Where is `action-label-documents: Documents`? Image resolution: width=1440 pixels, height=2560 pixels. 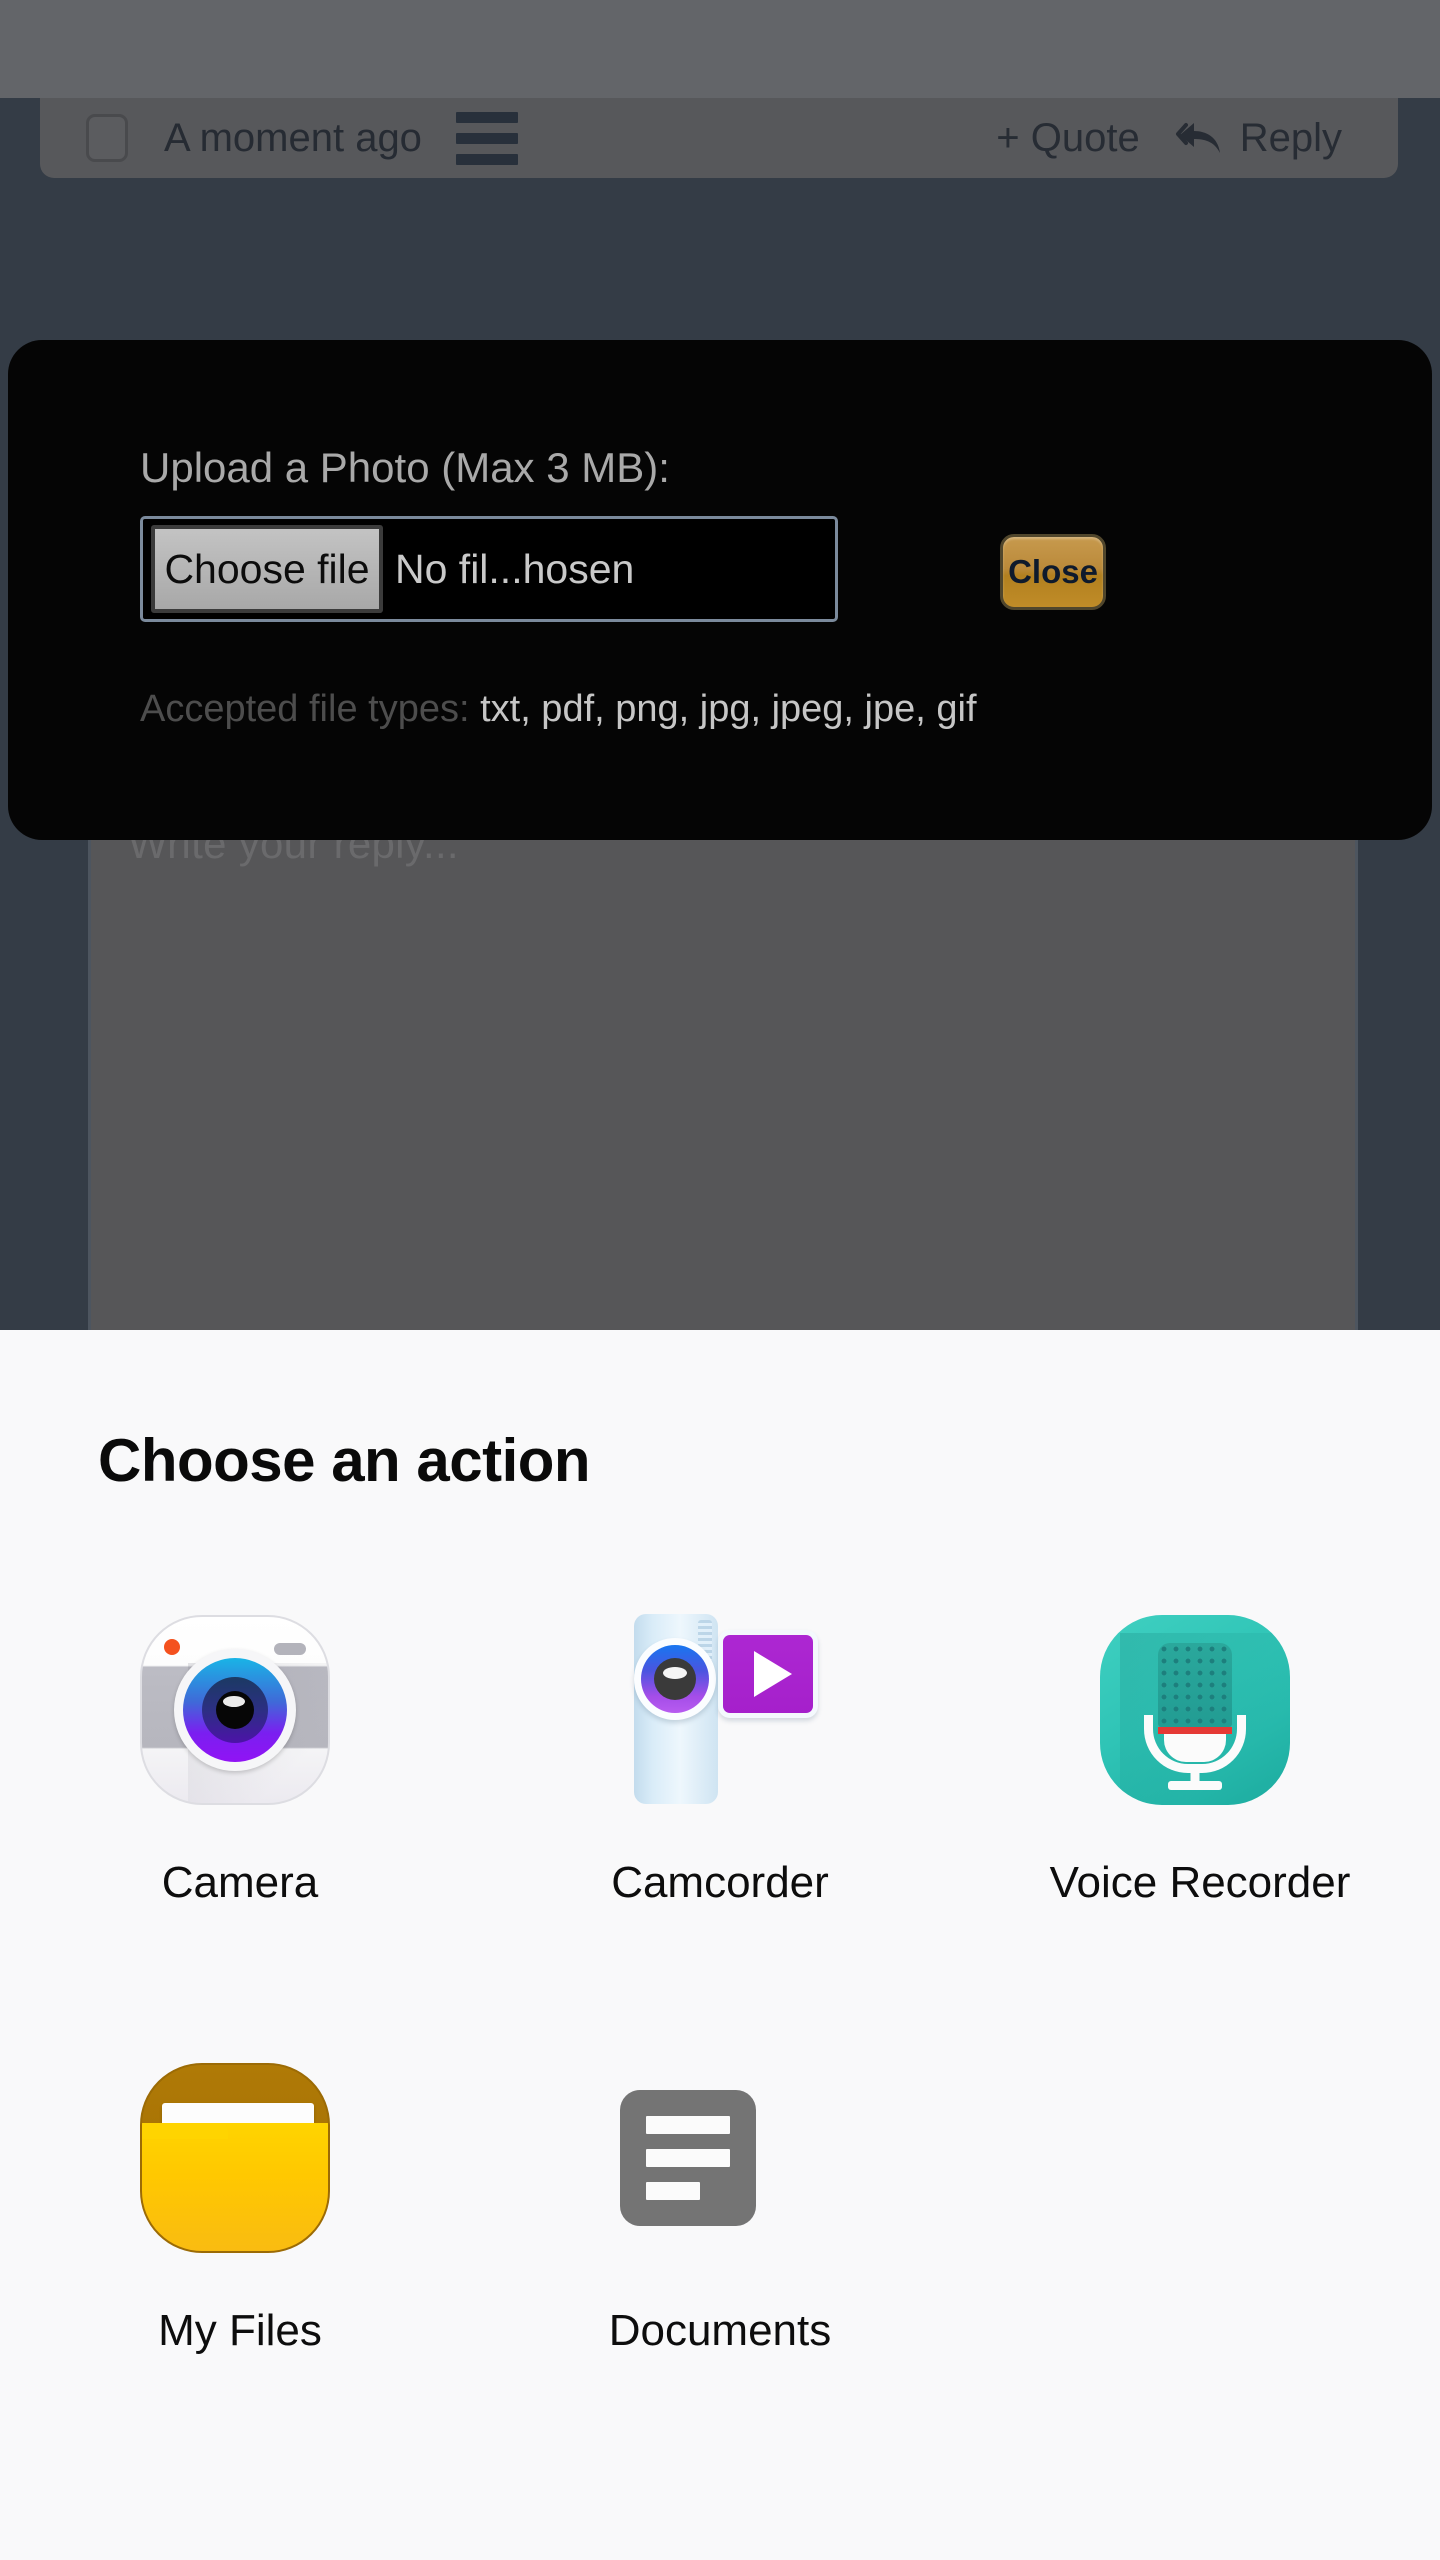
action-label-documents: Documents is located at coordinates (720, 2330).